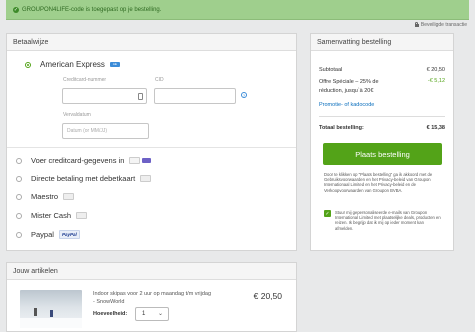 This screenshot has height=332, width=475. What do you see at coordinates (435, 70) in the screenshot?
I see `subtotal-value: € 20,50` at bounding box center [435, 70].